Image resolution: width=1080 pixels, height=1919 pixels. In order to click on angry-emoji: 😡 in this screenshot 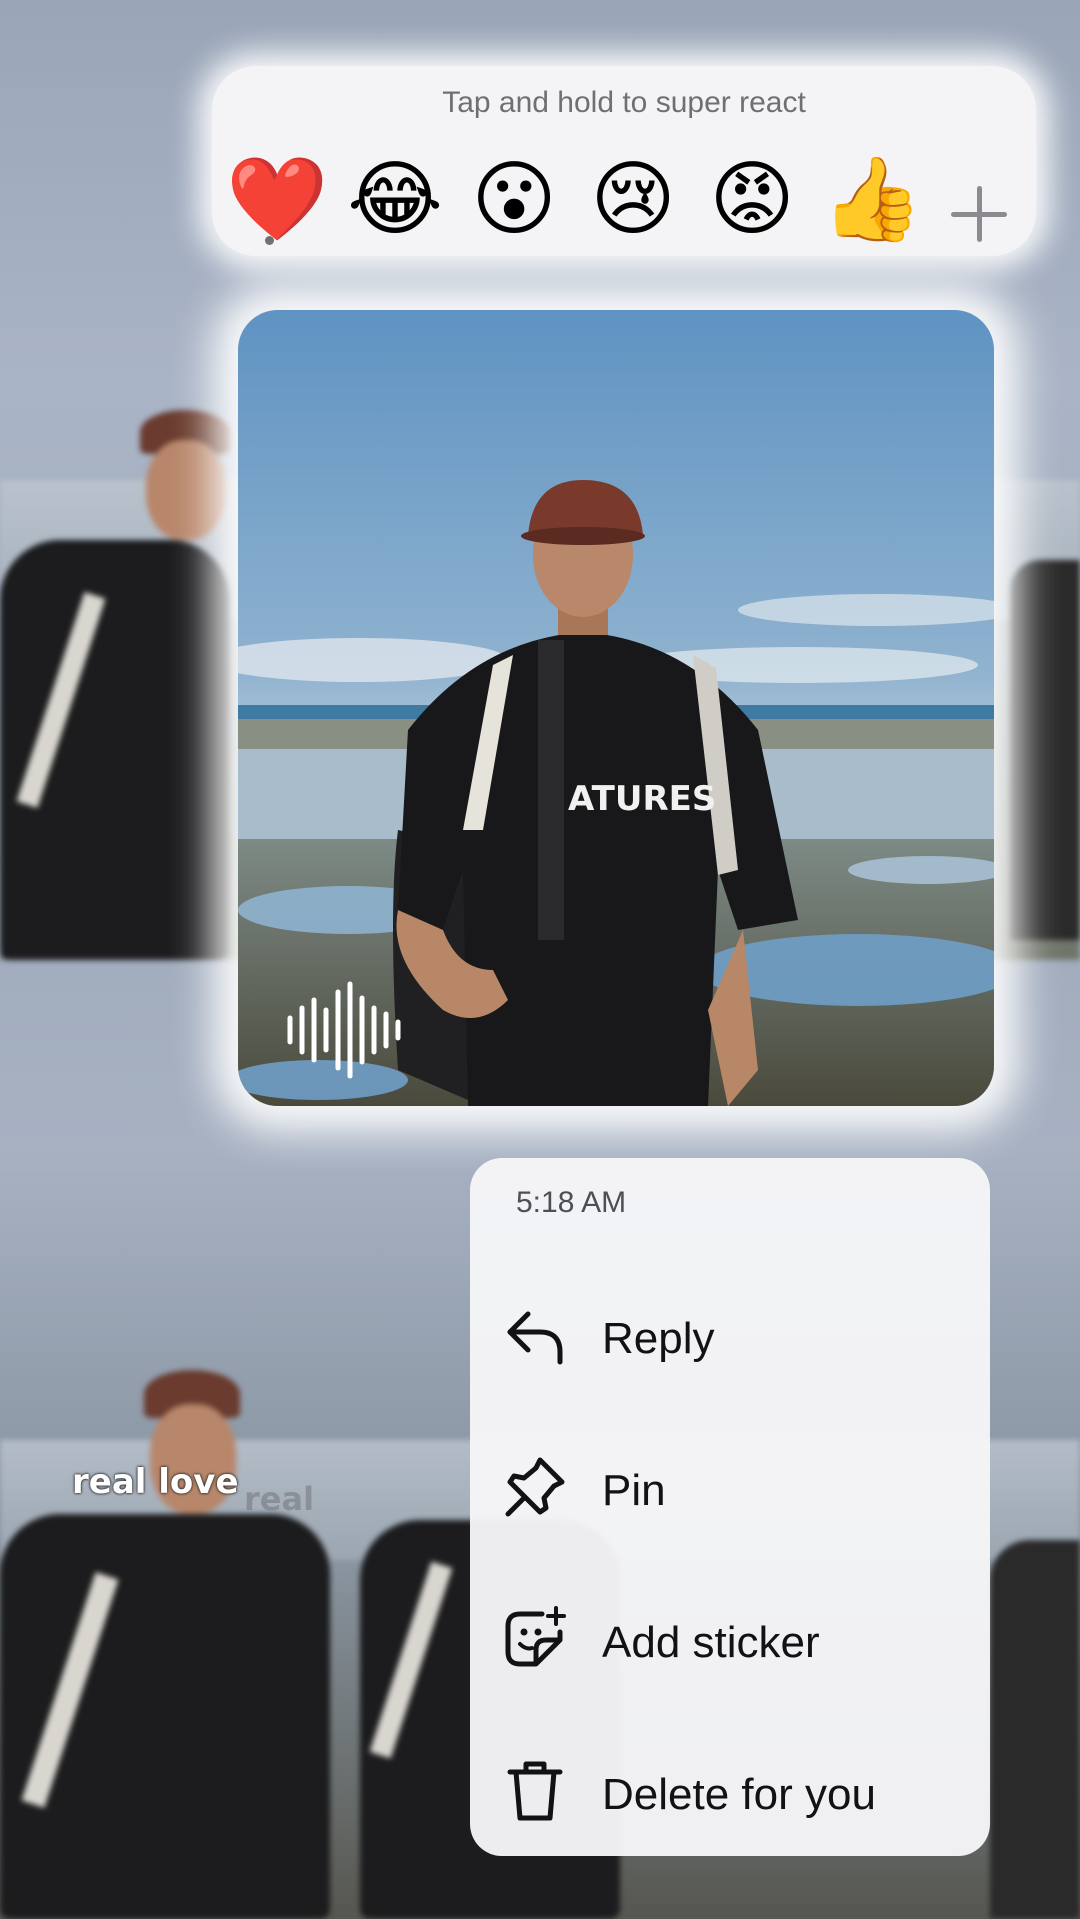, I will do `click(752, 200)`.